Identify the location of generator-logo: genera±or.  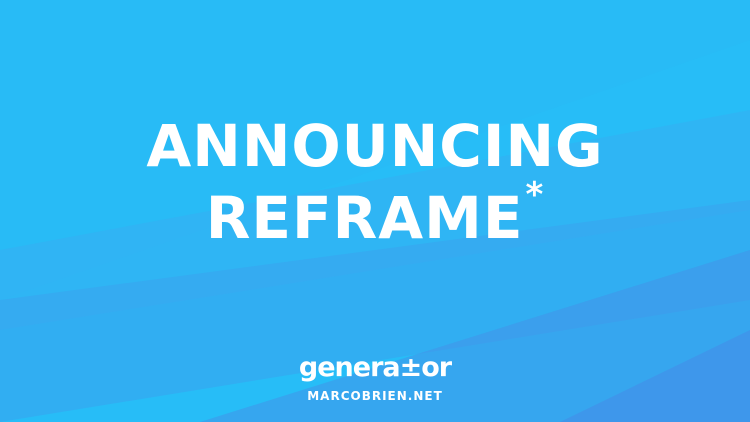
(375, 367).